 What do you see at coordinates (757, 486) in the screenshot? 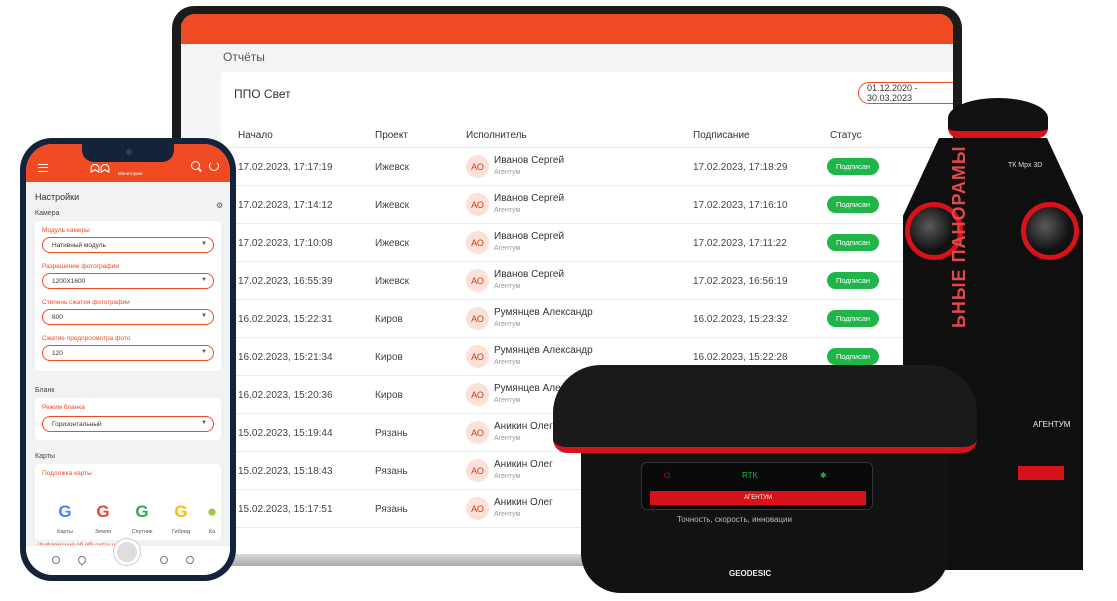
I see `receiver-status-panel: ⏻ RTK ✱ АГЕНТУМ` at bounding box center [757, 486].